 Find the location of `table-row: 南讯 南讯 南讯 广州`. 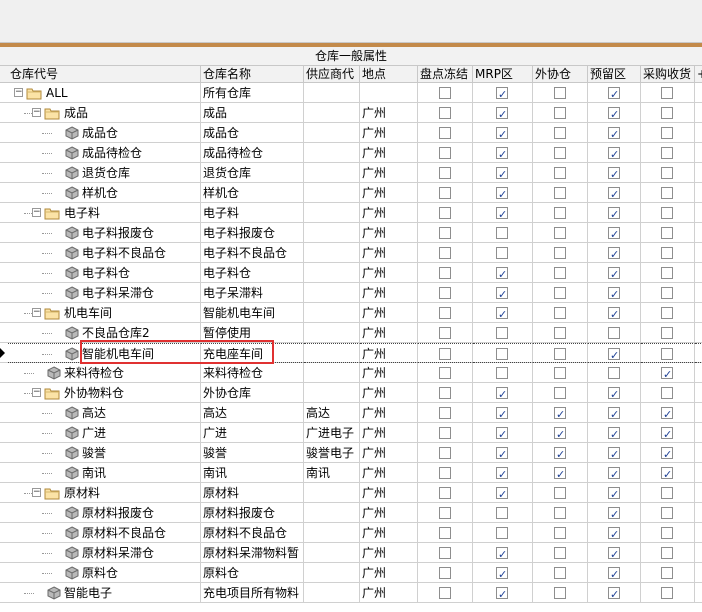

table-row: 南讯 南讯 南讯 广州 is located at coordinates (351, 473).